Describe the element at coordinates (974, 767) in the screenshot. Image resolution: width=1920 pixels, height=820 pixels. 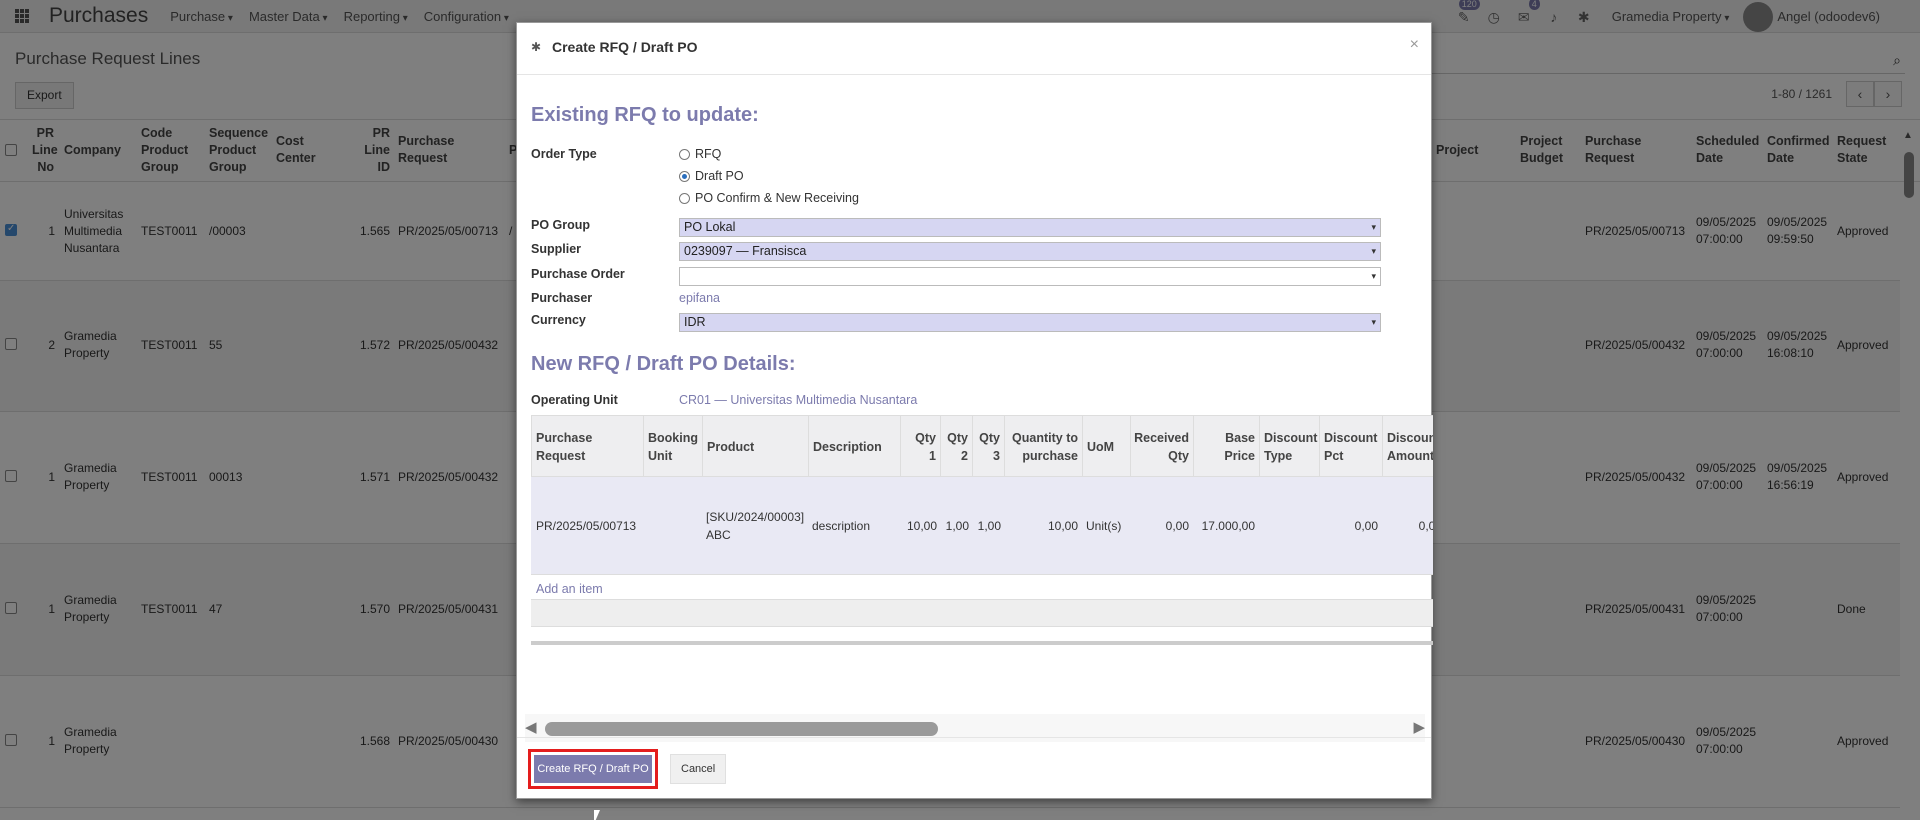
I see `modal-footer: Create RFQ / Draft PO Cancel` at that location.